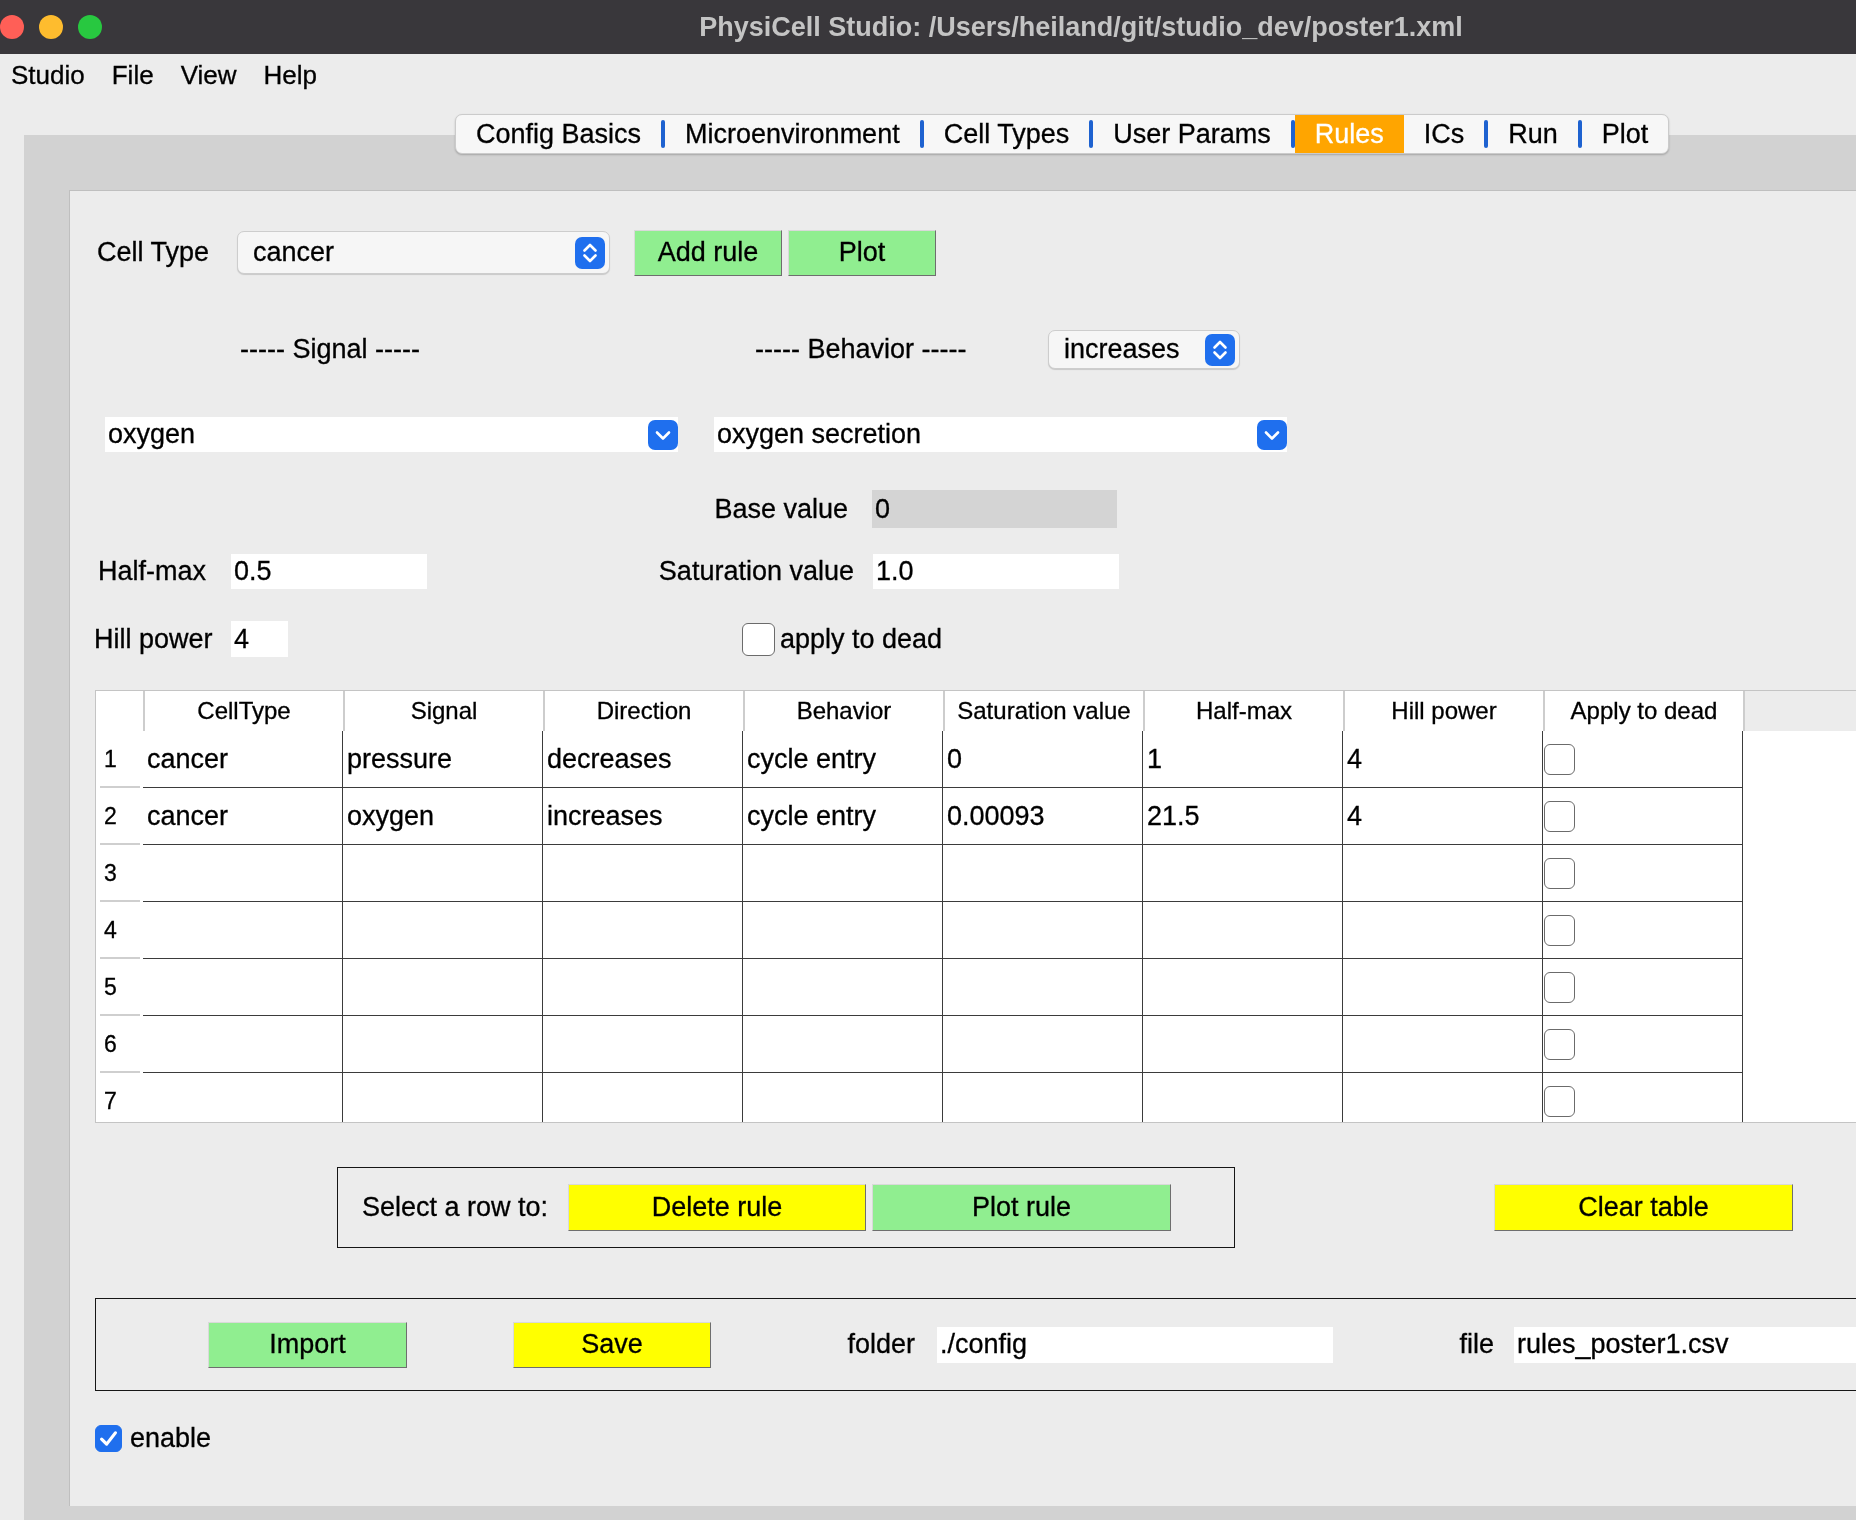 This screenshot has width=1856, height=1520. What do you see at coordinates (1021, 1207) in the screenshot?
I see `plot-rule-button: Plot rule` at bounding box center [1021, 1207].